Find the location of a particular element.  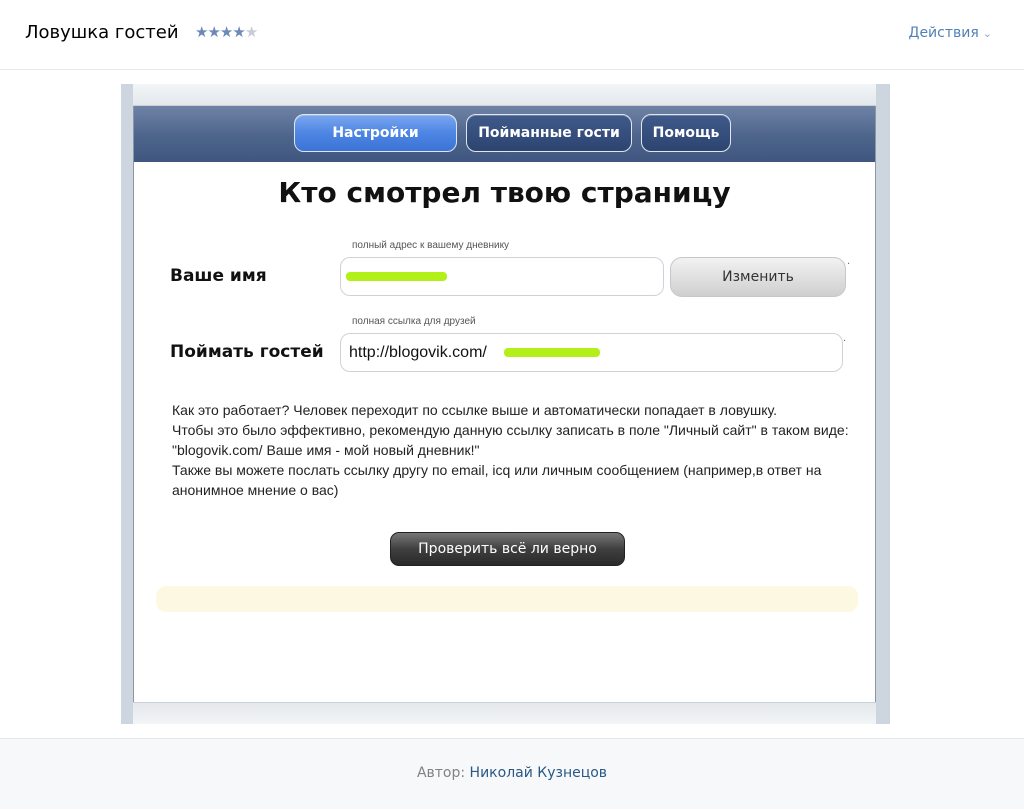

change-button: Изменить is located at coordinates (758, 277).